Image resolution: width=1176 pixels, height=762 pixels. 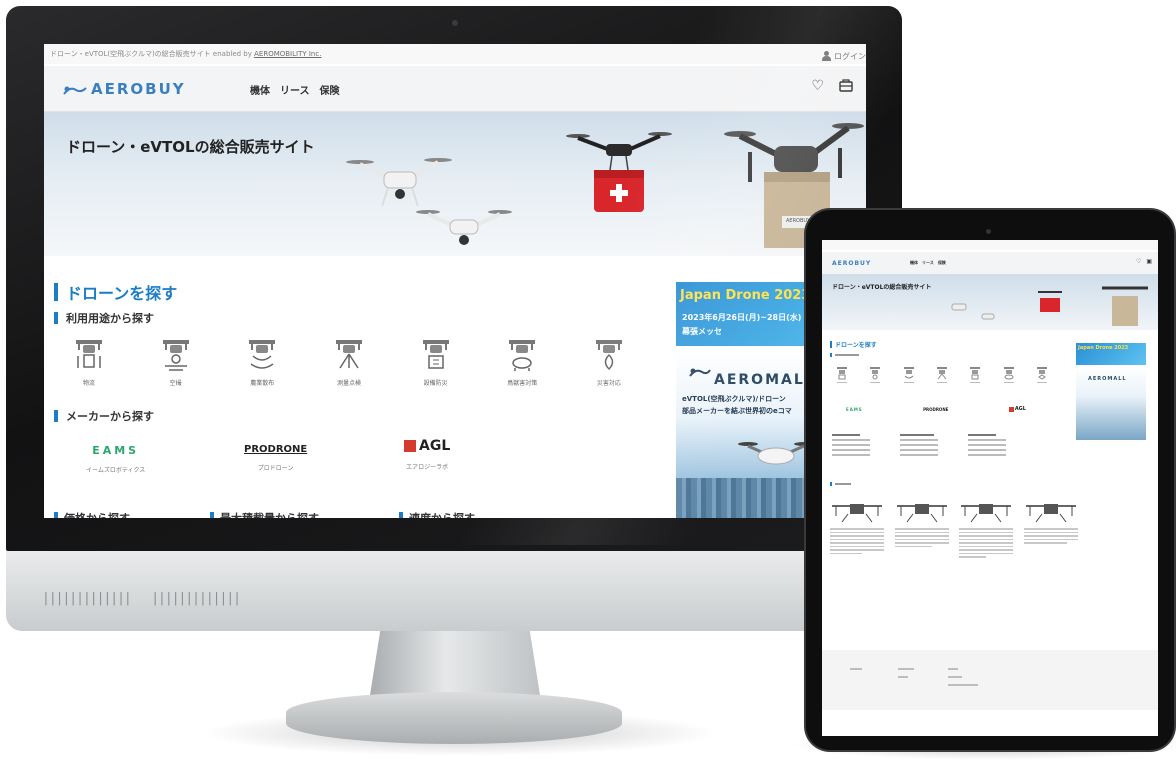 What do you see at coordinates (437, 514) in the screenshot?
I see `search-by-speed: 速度から探す` at bounding box center [437, 514].